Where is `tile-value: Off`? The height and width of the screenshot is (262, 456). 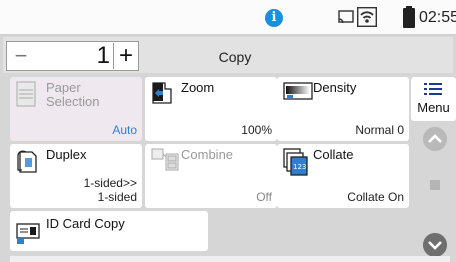 tile-value: Off is located at coordinates (264, 197).